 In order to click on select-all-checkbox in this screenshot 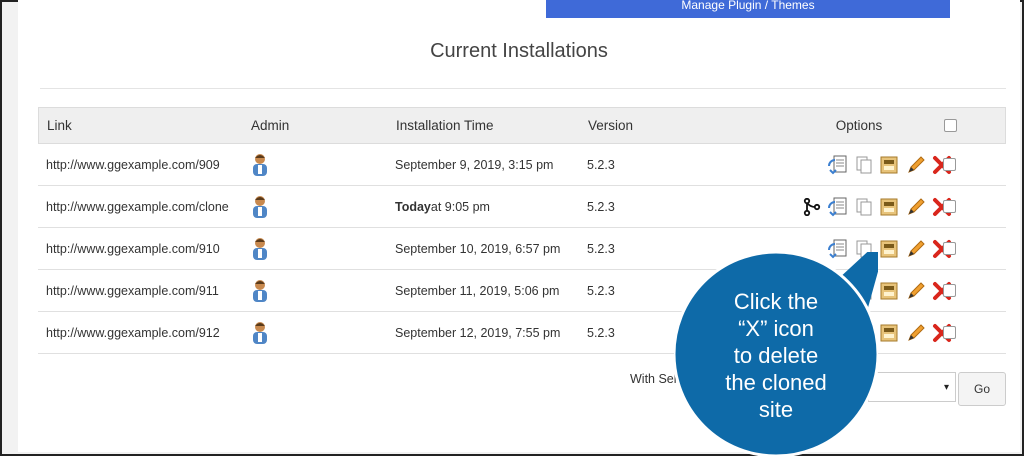, I will do `click(950, 125)`.